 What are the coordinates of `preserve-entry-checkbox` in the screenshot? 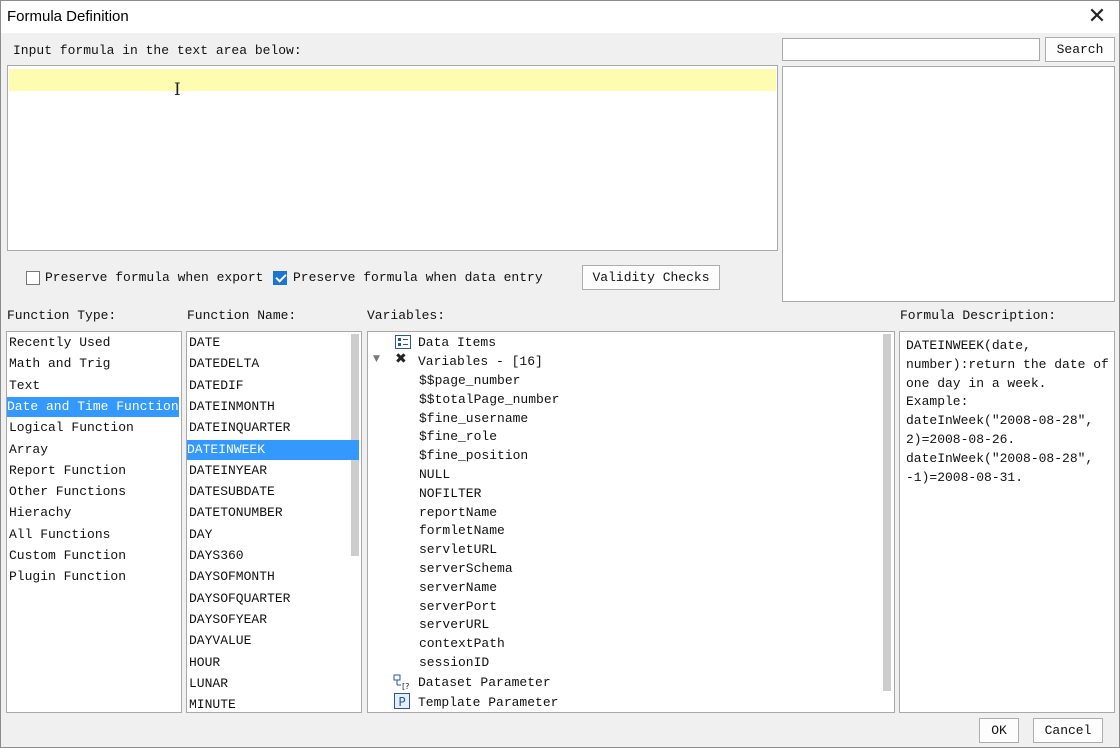 It's located at (280, 278).